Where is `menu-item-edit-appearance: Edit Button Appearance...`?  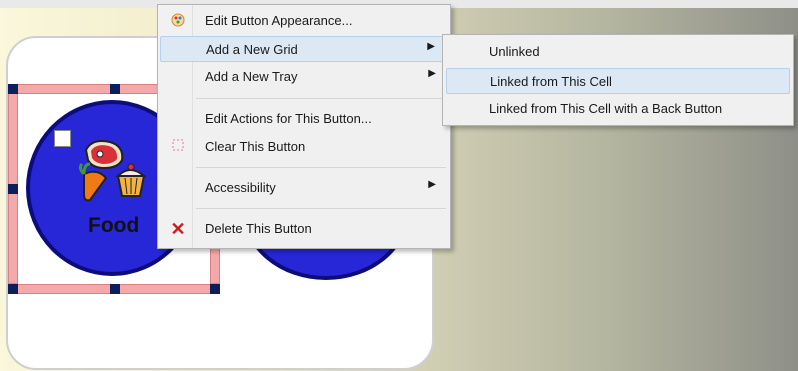
menu-item-edit-appearance: Edit Button Appearance... is located at coordinates (304, 21).